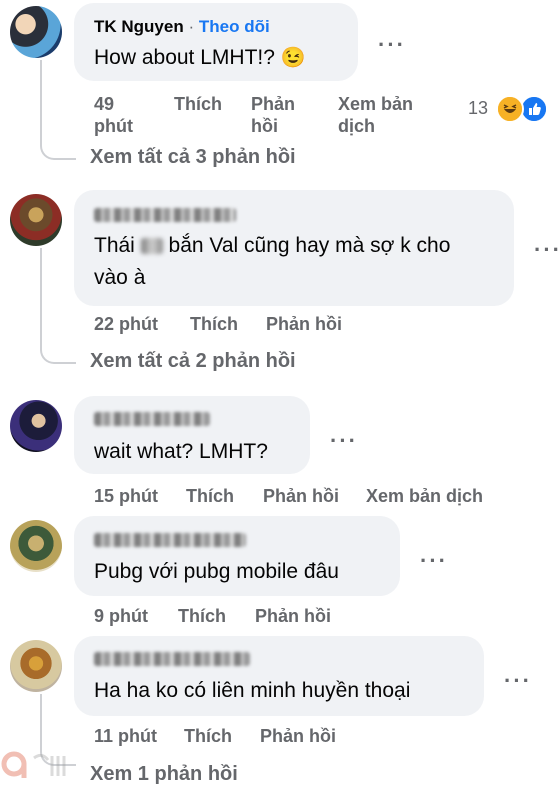 Image resolution: width=560 pixels, height=789 pixels. What do you see at coordinates (126, 496) in the screenshot?
I see `comment-time: 15 phút` at bounding box center [126, 496].